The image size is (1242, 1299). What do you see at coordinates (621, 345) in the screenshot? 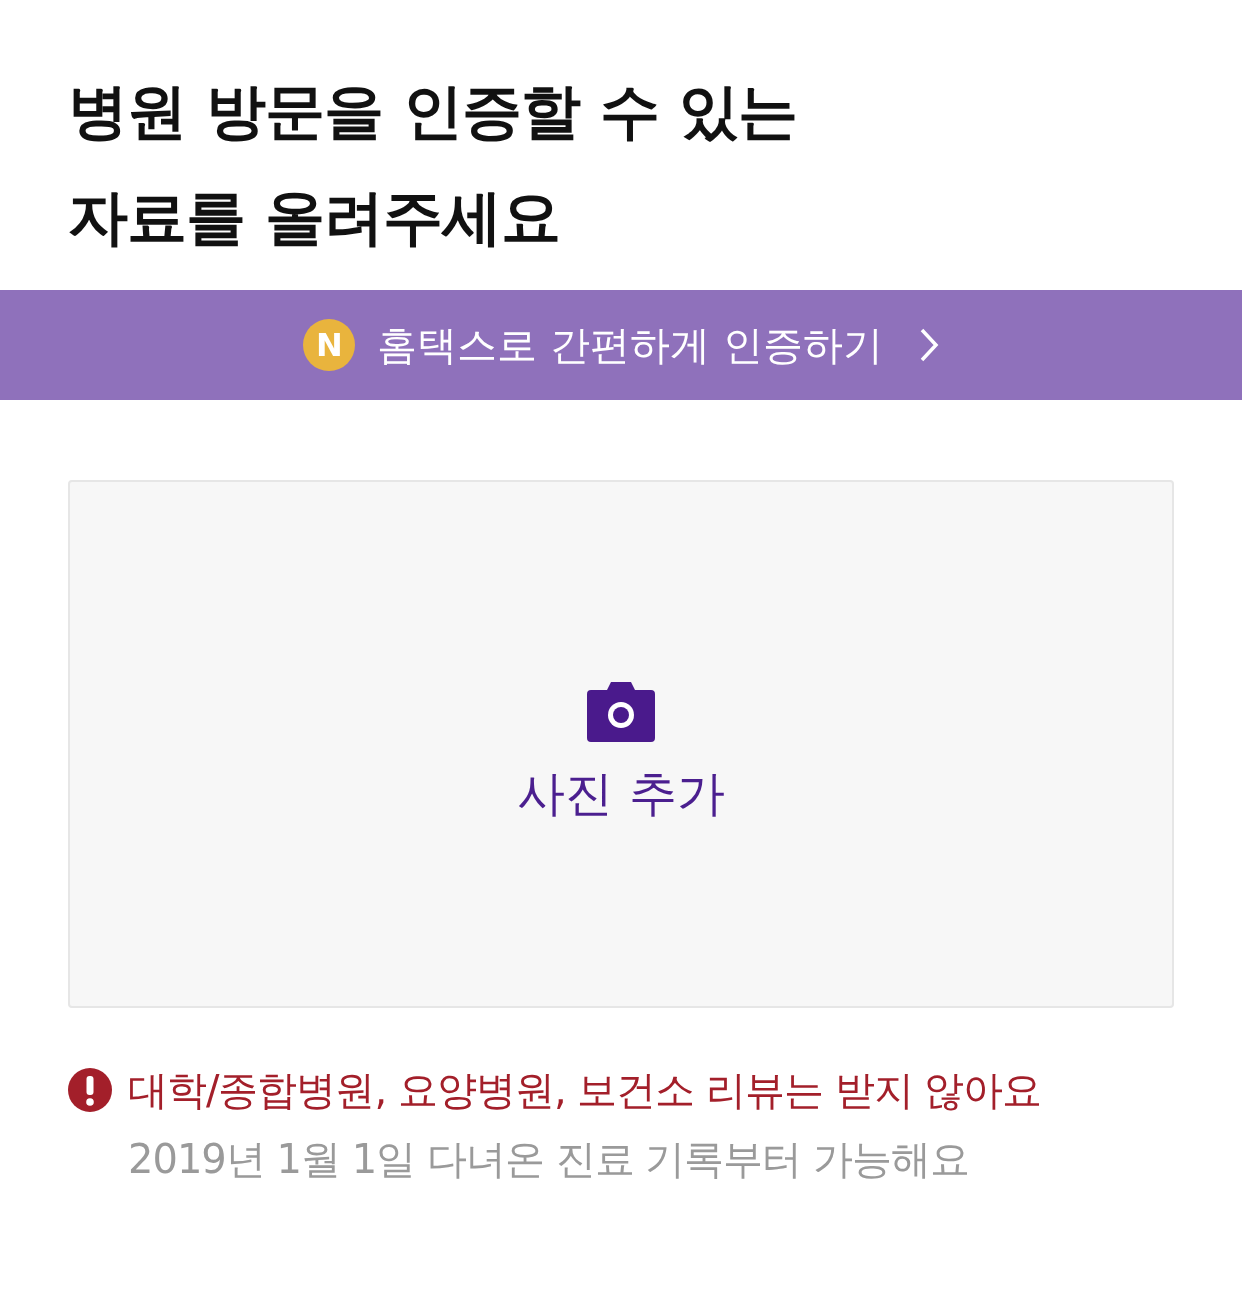
I see `hometax-auth-banner: N 홈택스로 간편하게 인증하기` at bounding box center [621, 345].